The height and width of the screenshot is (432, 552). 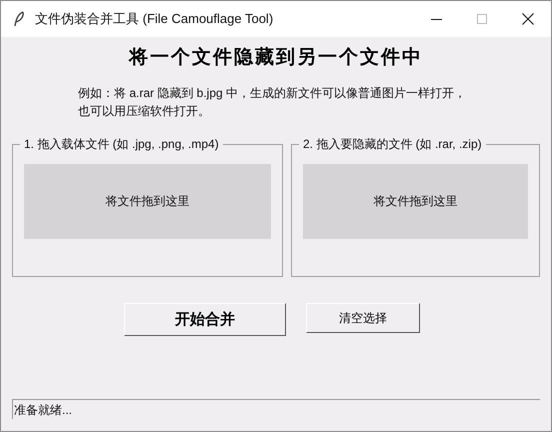 What do you see at coordinates (273, 93) in the screenshot?
I see `description-text: 例如：将 a.rar 隐藏到 b.jpg 中，生成的新文件可以像普通图片一样打开，` at bounding box center [273, 93].